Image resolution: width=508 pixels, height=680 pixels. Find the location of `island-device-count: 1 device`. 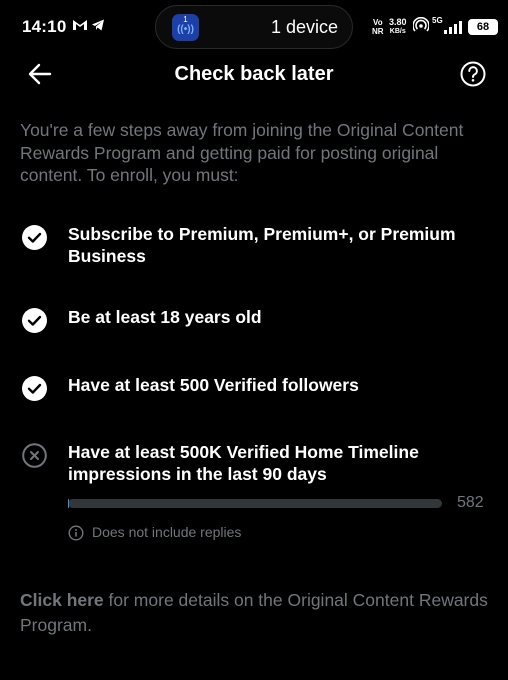

island-device-count: 1 device is located at coordinates (304, 27).